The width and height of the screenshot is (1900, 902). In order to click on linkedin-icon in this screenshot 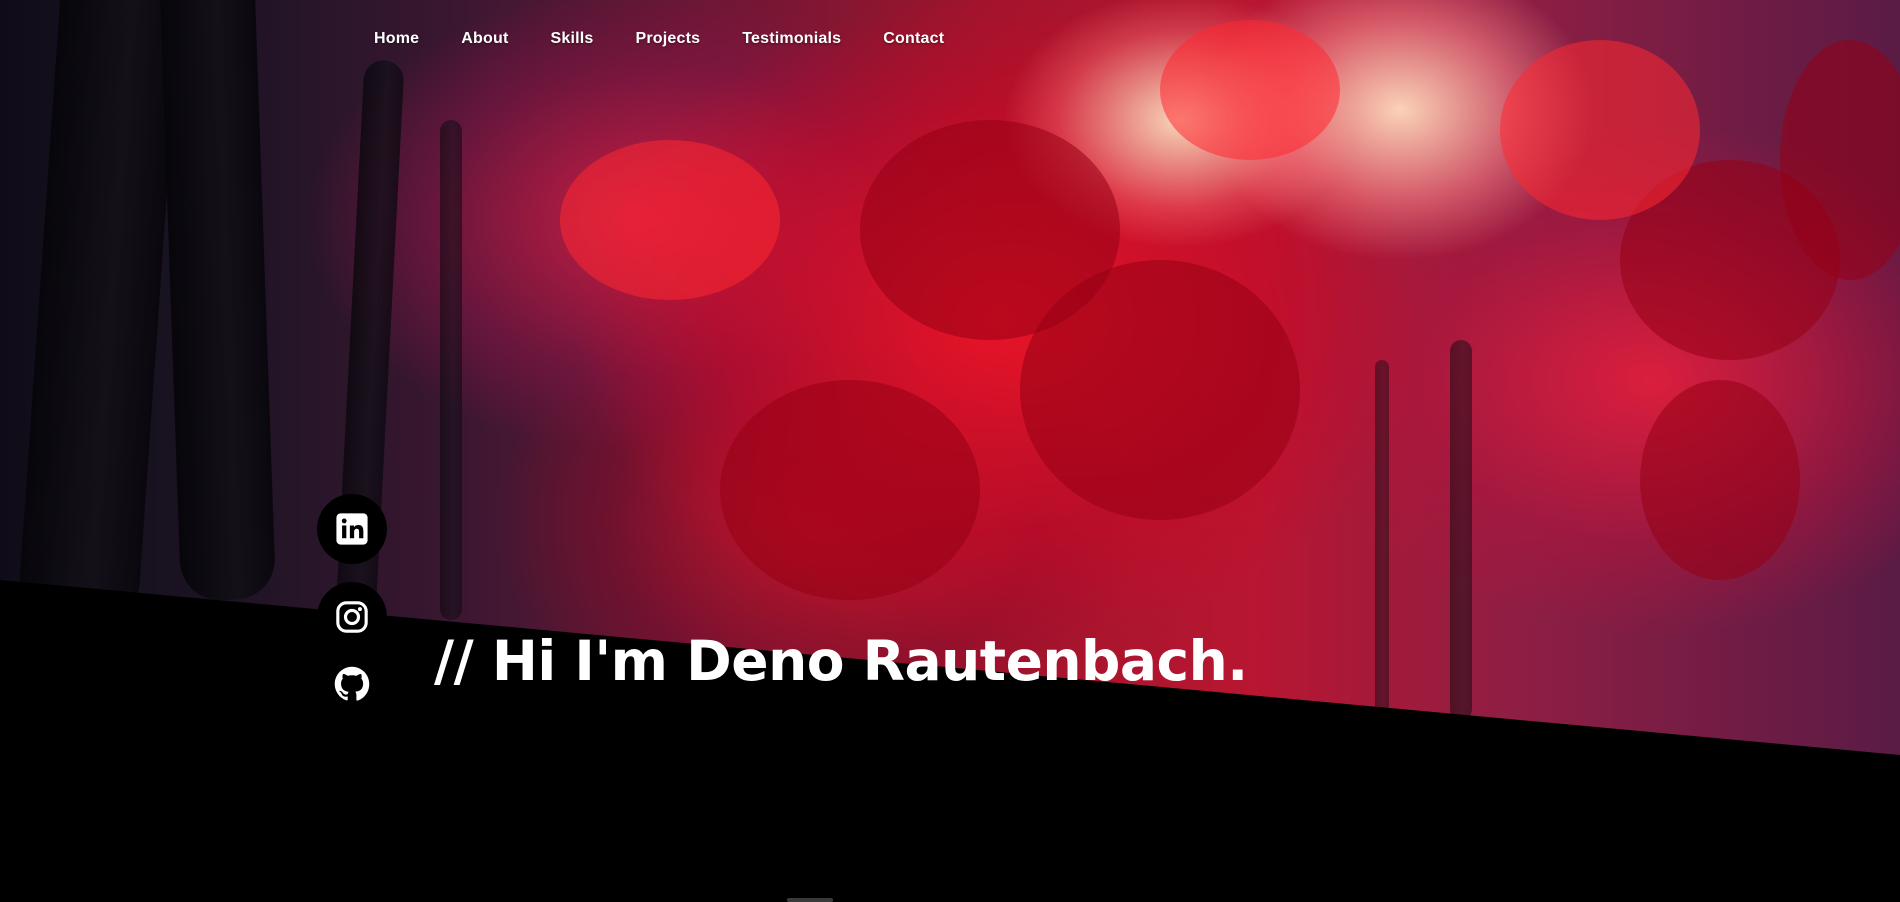, I will do `click(352, 529)`.